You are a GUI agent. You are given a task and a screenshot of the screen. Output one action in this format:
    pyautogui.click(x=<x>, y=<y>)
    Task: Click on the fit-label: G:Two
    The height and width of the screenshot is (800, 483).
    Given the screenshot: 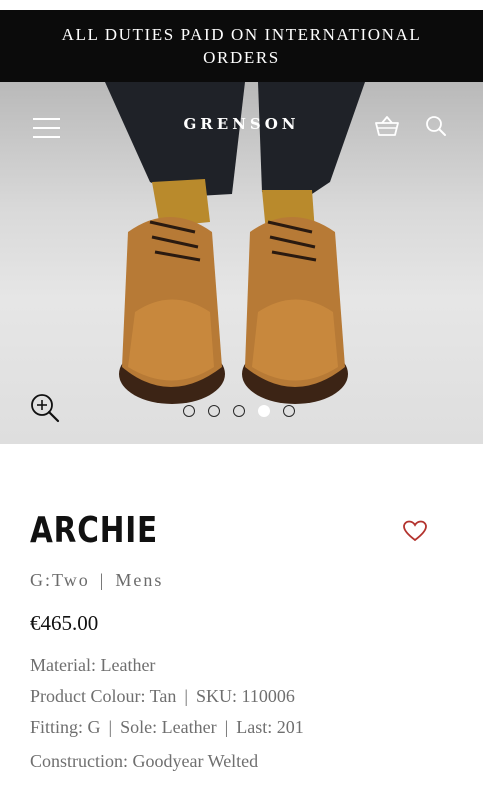 What is the action you would take?
    pyautogui.click(x=60, y=580)
    